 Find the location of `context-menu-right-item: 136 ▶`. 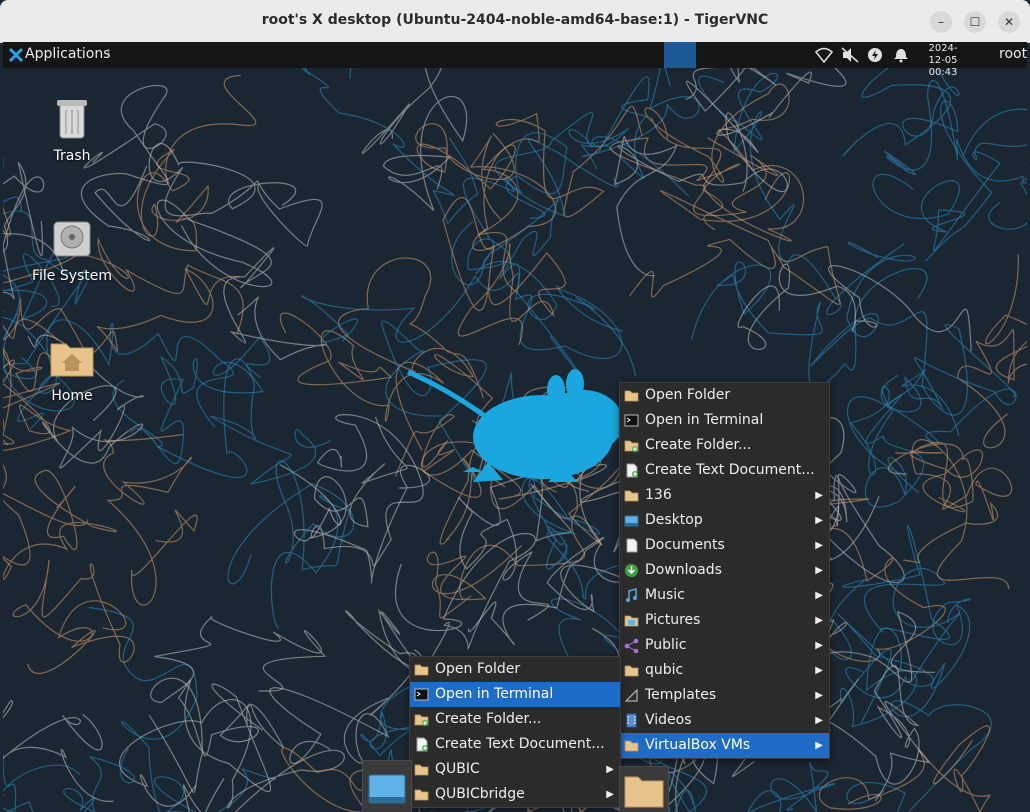

context-menu-right-item: 136 ▶ is located at coordinates (724, 495).